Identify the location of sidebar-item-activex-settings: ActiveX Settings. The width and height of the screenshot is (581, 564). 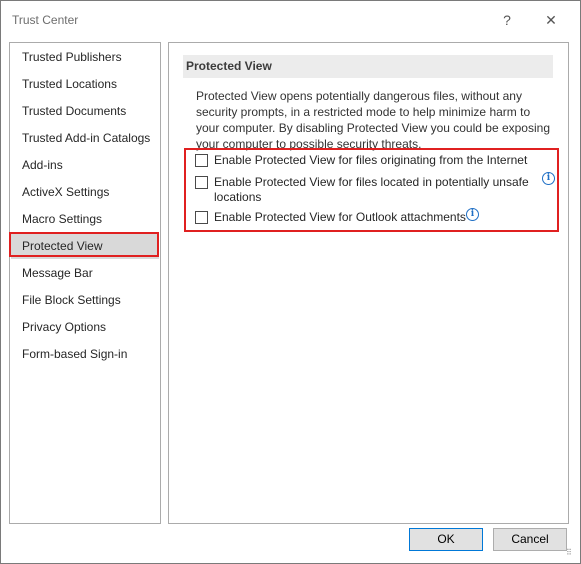
(85, 192).